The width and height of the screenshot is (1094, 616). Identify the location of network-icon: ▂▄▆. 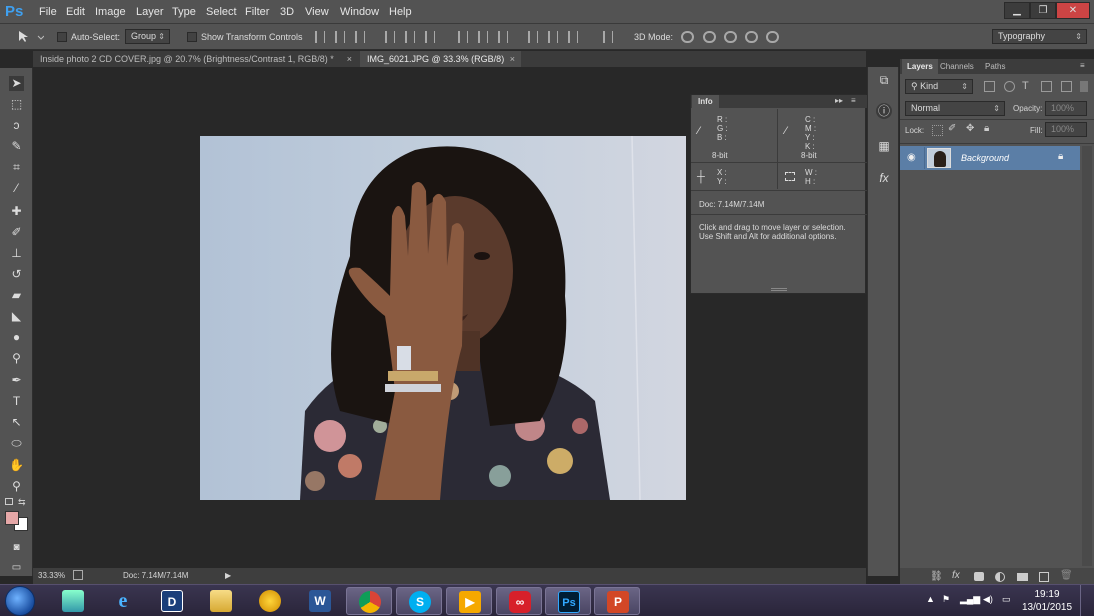
(970, 599).